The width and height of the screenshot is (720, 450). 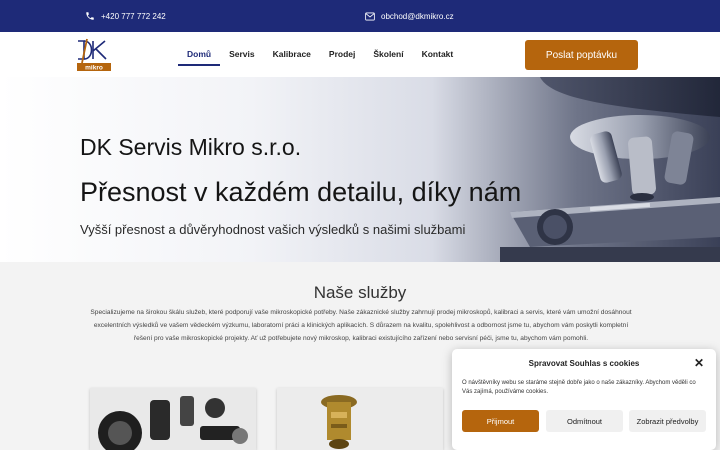 I want to click on phone-number: +420 777 772 242, so click(x=133, y=16).